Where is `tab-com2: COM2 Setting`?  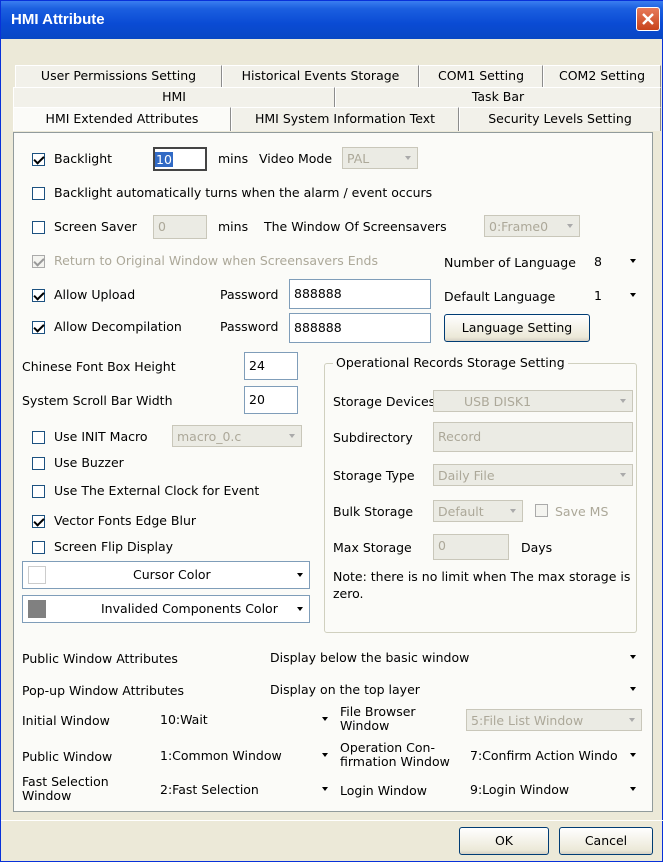 tab-com2: COM2 Setting is located at coordinates (602, 76).